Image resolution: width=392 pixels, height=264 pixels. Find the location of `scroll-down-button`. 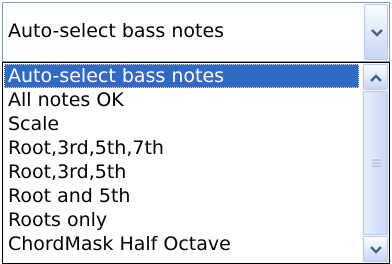

scroll-down-button is located at coordinates (375, 249).